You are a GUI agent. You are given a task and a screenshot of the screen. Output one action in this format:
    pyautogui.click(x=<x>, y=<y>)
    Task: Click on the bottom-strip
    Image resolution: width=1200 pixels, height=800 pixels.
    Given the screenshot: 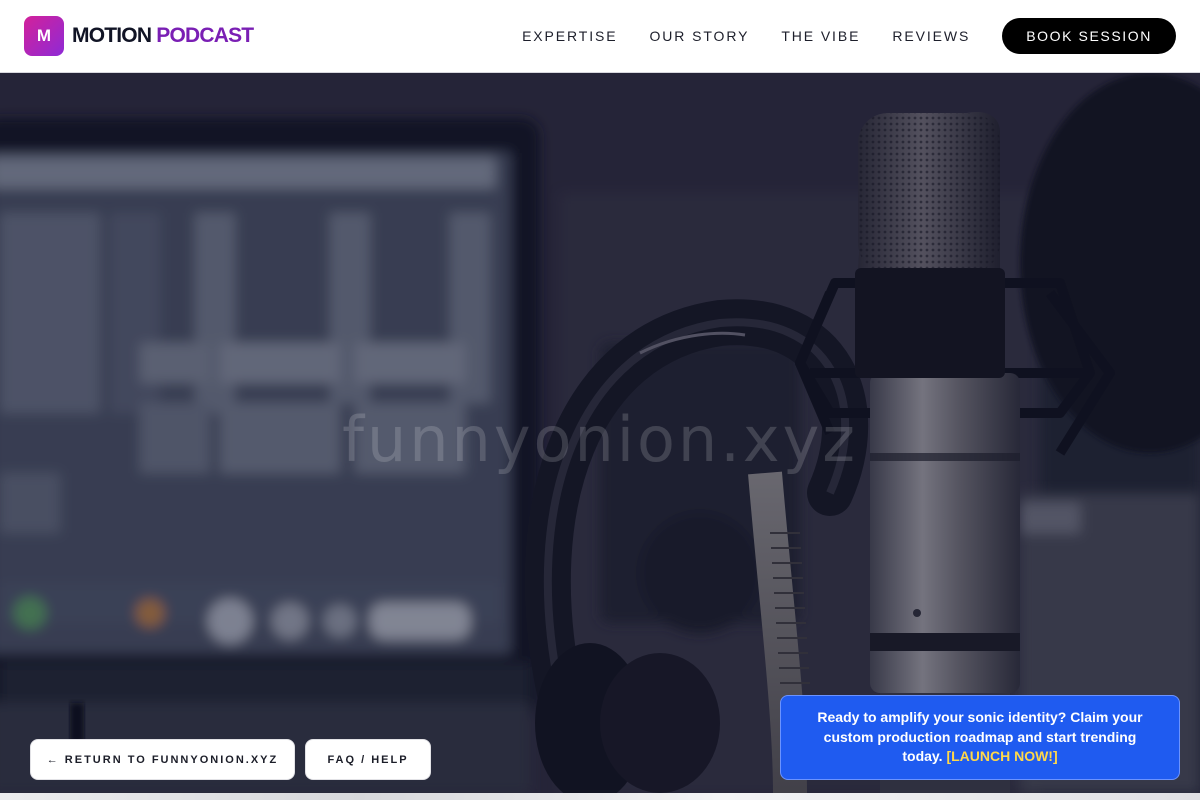 What is the action you would take?
    pyautogui.click(x=600, y=796)
    